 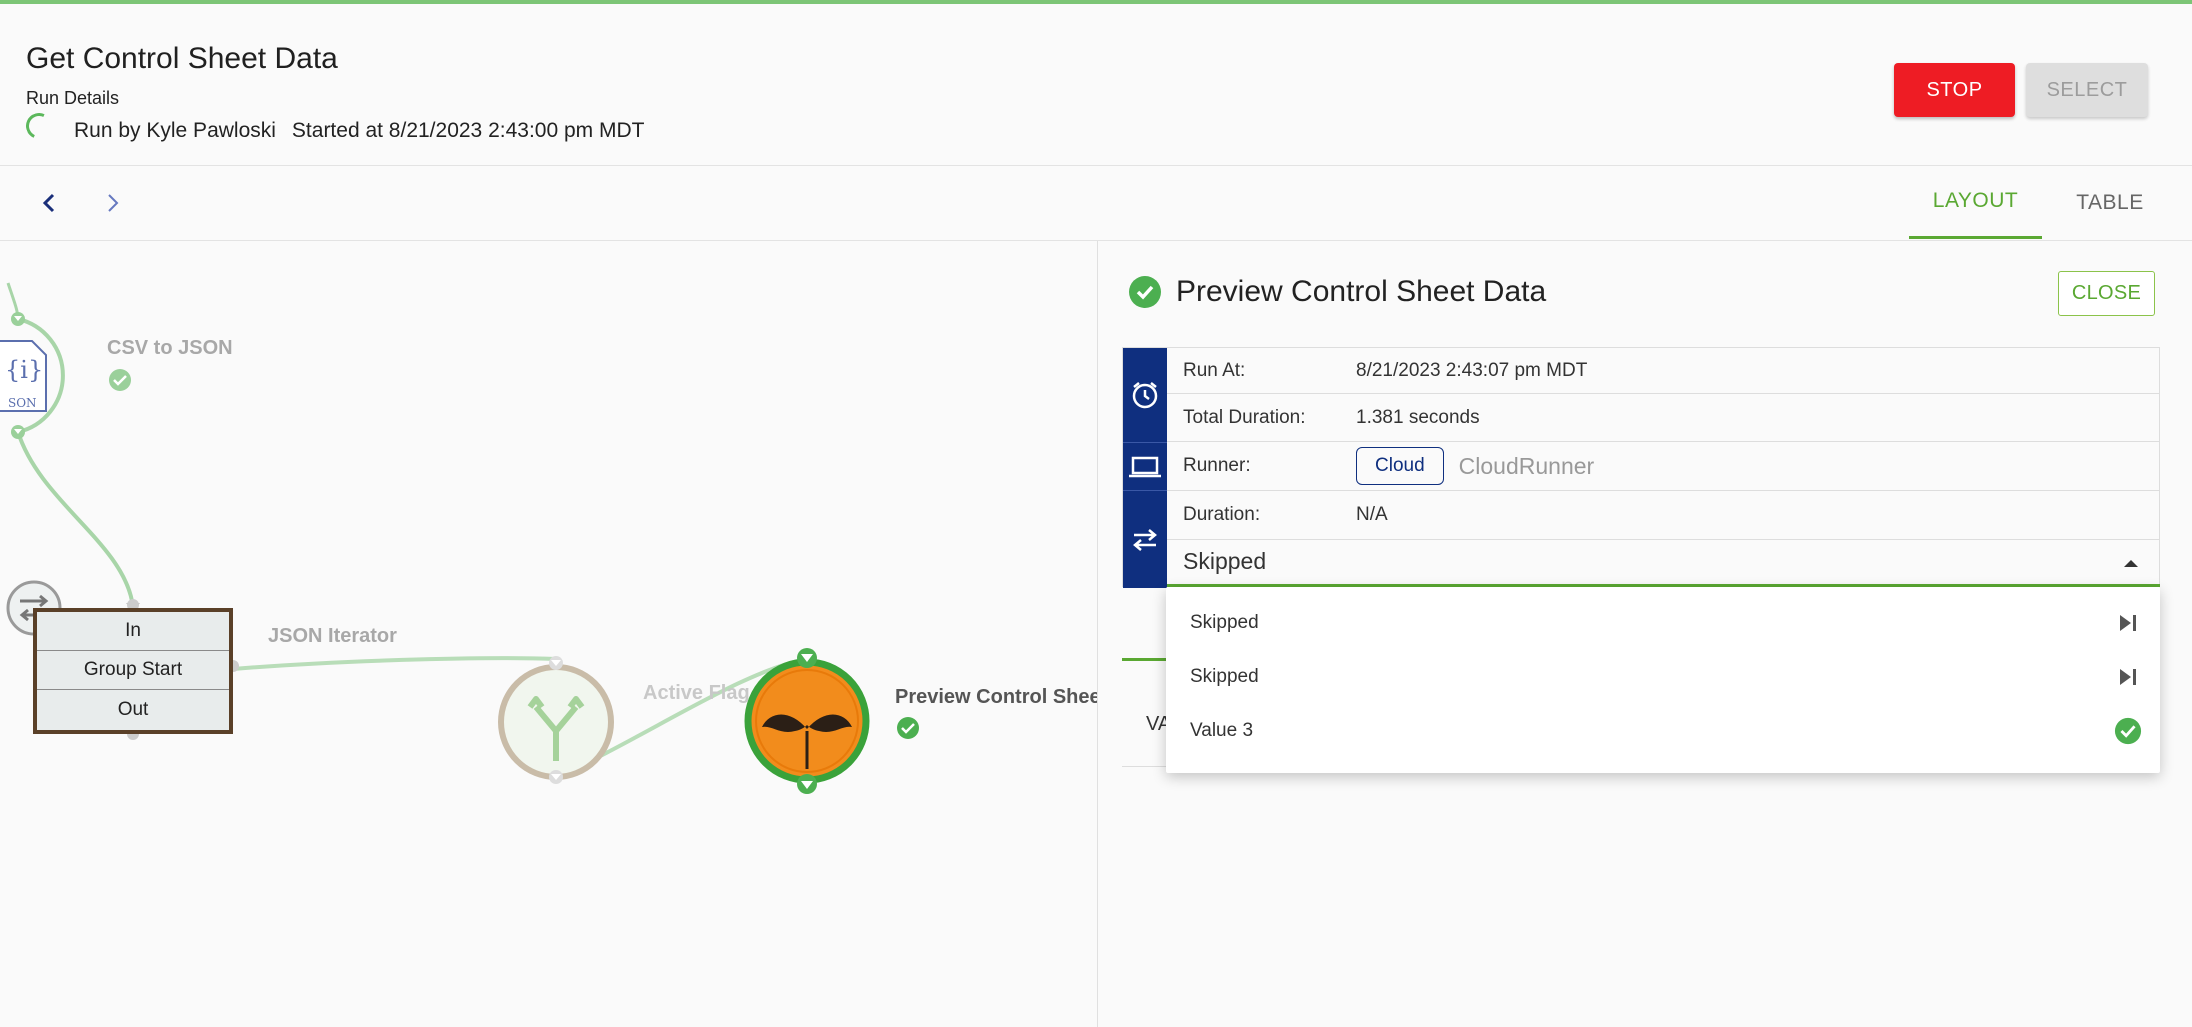 What do you see at coordinates (182, 59) in the screenshot?
I see `page-title: Get Control Sheet Data` at bounding box center [182, 59].